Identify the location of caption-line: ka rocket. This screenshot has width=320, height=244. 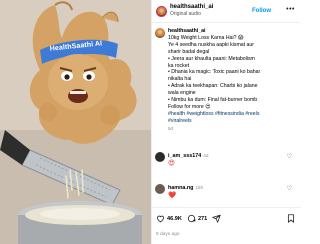
(179, 65).